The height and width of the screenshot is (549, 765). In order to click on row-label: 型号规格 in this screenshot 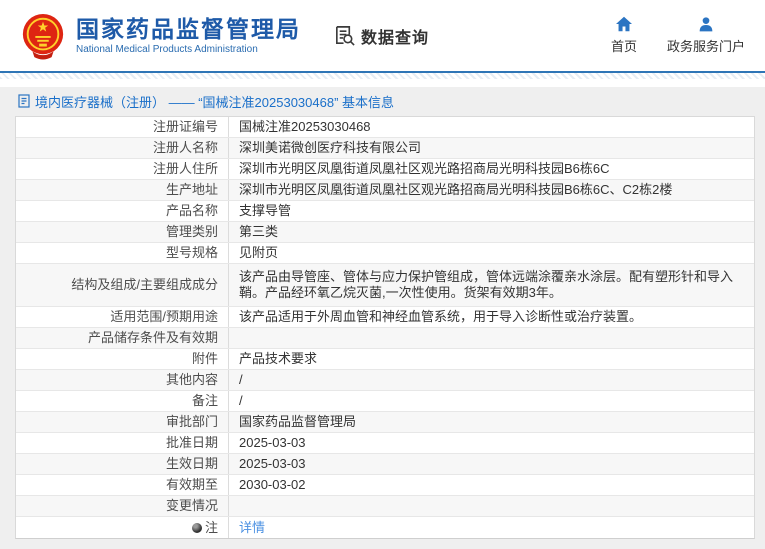, I will do `click(122, 253)`.